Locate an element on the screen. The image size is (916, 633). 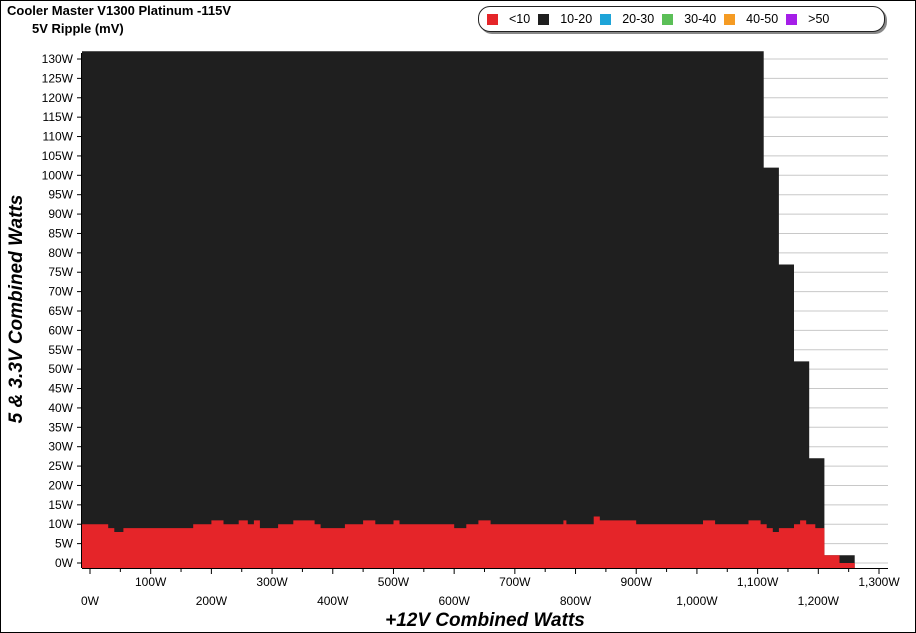
x-tick-label: 0W is located at coordinates (90, 601).